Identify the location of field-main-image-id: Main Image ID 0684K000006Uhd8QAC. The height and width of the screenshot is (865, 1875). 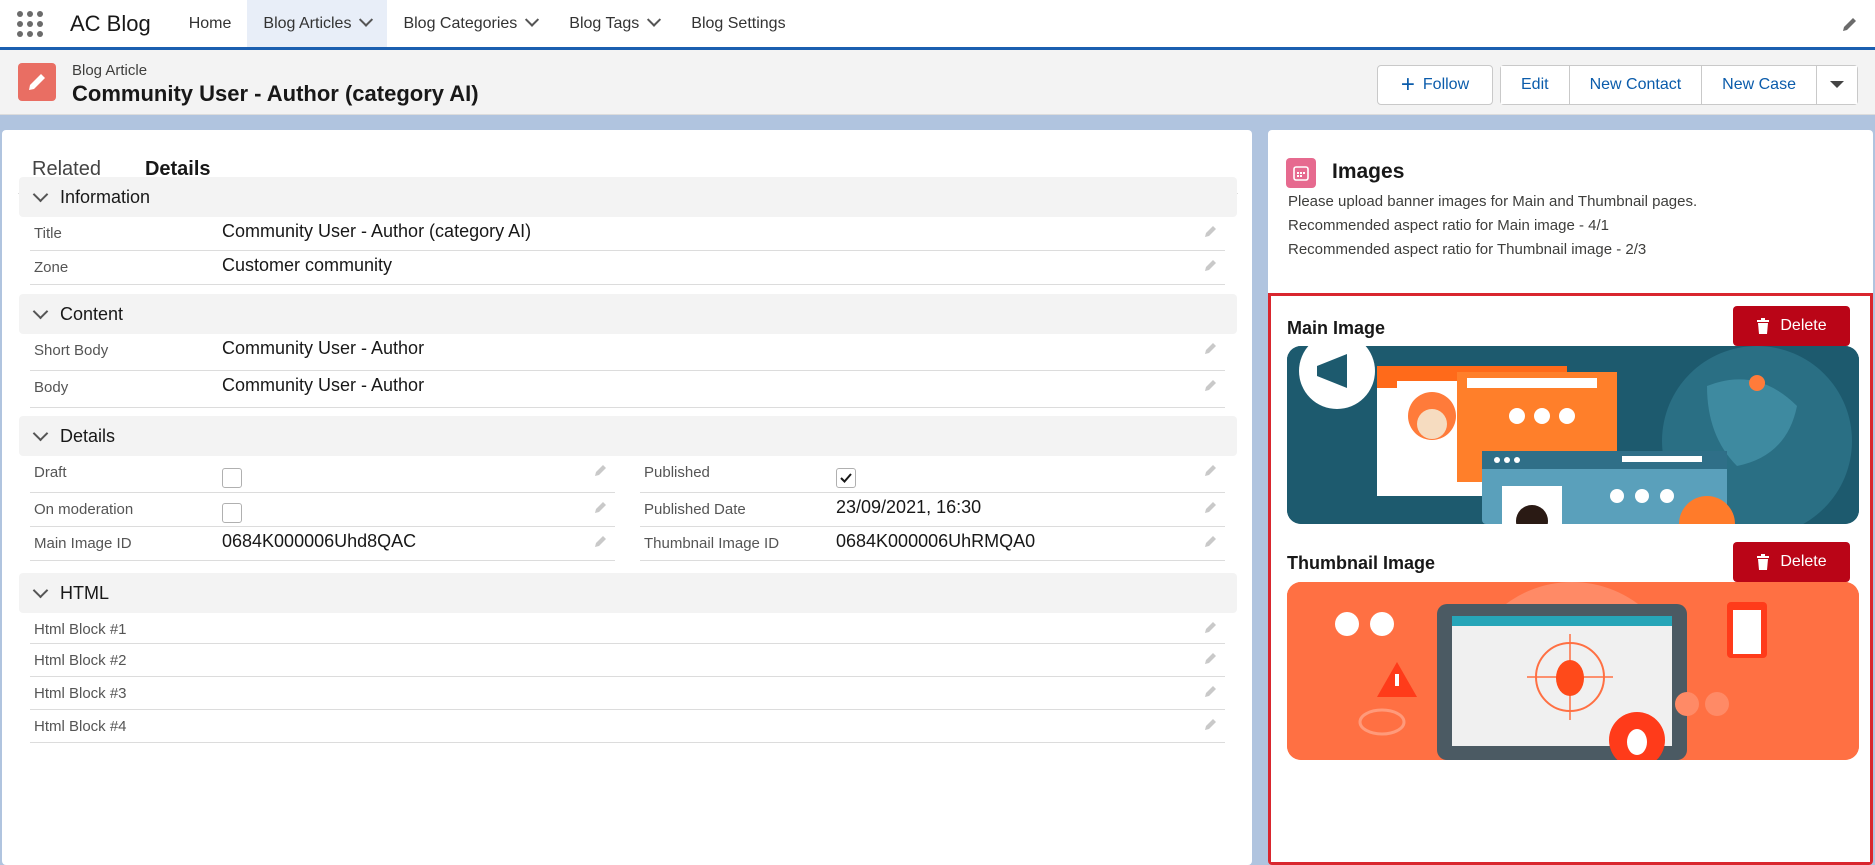
(322, 544).